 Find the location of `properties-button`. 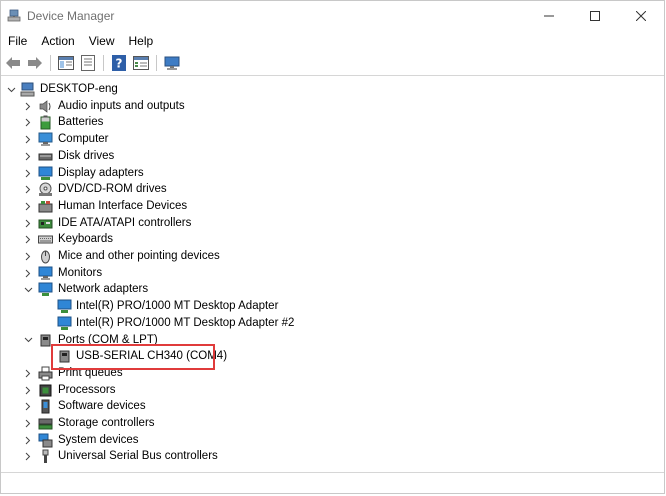

properties-button is located at coordinates (88, 63).